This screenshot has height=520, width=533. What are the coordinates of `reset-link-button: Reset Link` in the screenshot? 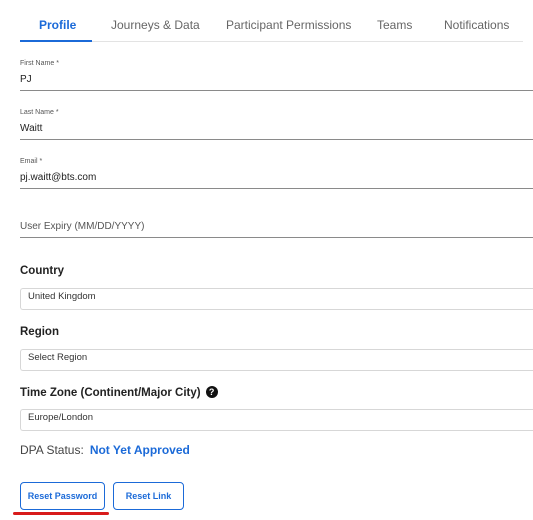 It's located at (148, 496).